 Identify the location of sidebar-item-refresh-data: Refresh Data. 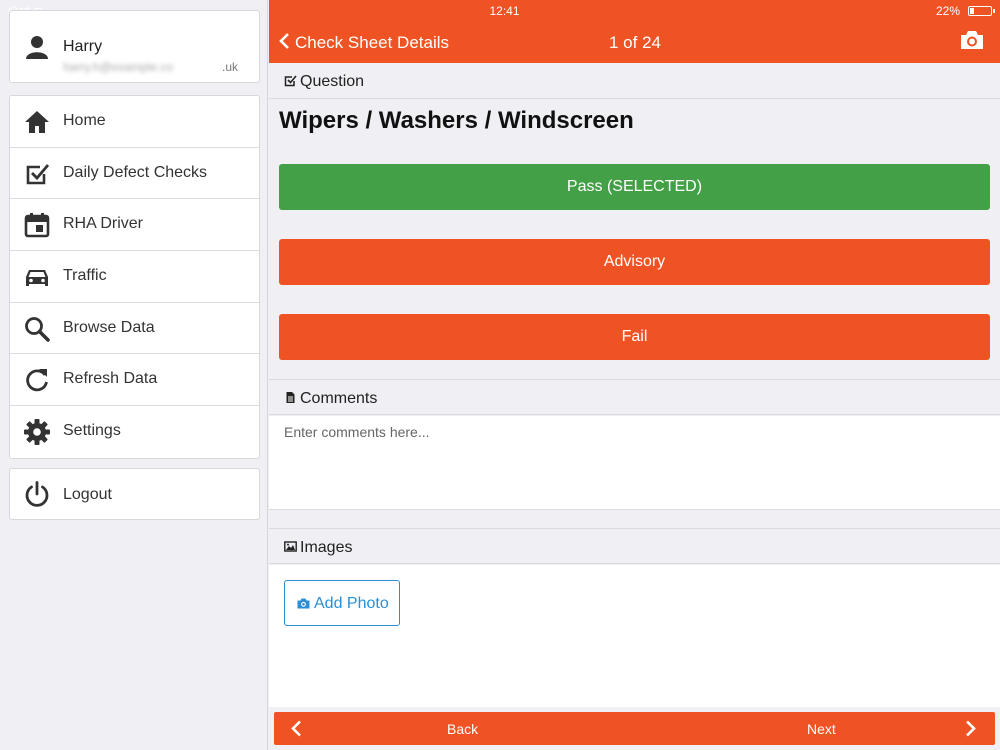
(134, 380).